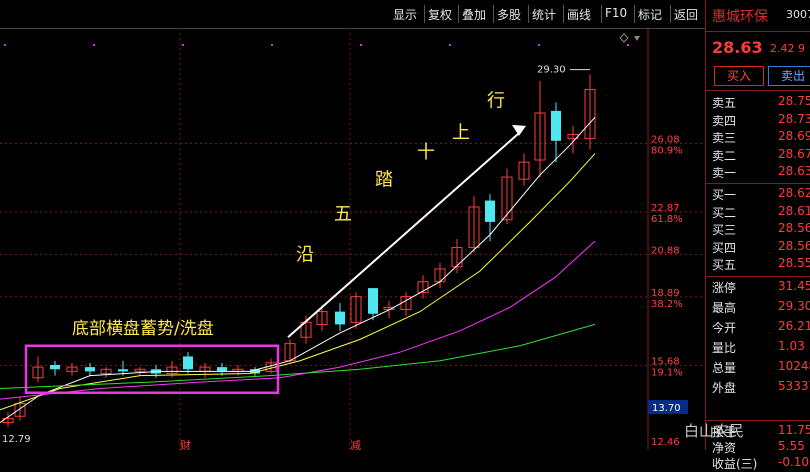 The image size is (810, 472). I want to click on row-label: 卖五, so click(724, 103).